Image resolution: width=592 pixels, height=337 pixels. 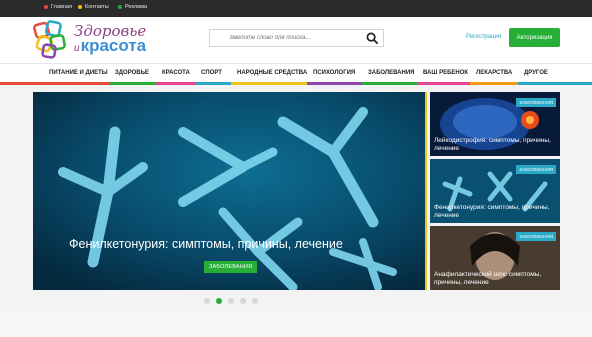 I want to click on topbar-link-label: Реклама, so click(x=136, y=7).